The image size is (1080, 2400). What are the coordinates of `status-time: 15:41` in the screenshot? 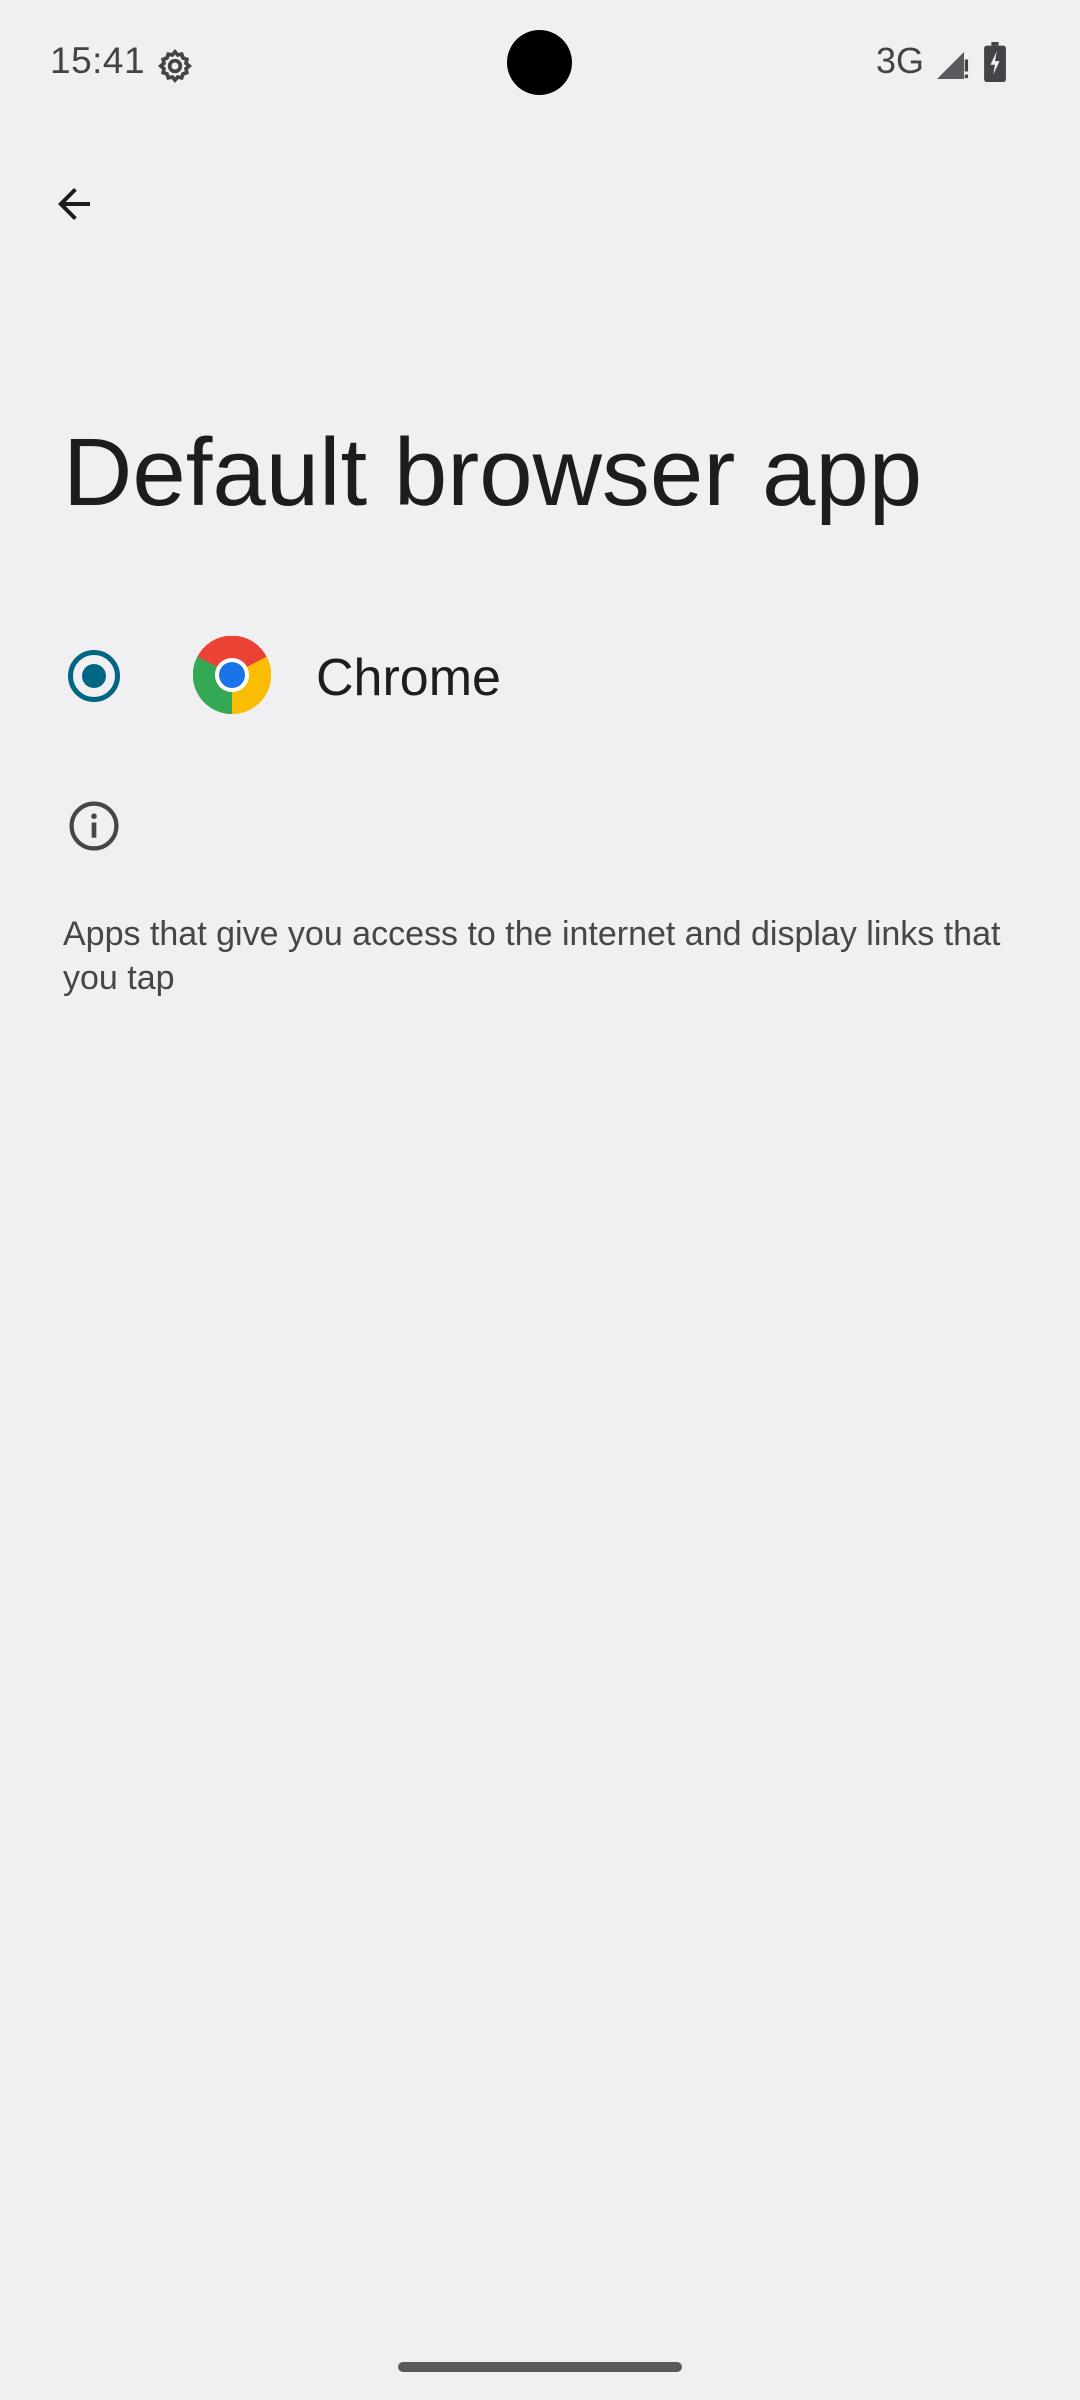 It's located at (98, 60).